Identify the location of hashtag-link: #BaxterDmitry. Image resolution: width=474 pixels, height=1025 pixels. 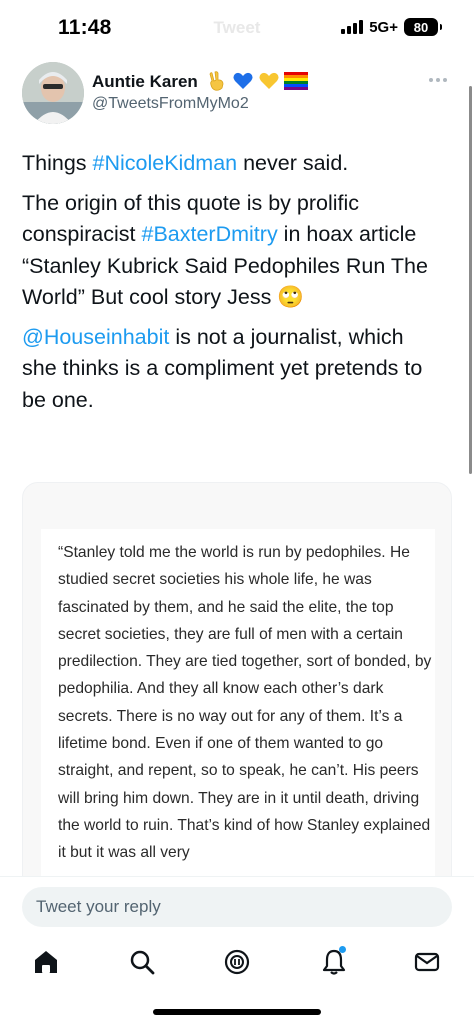
(210, 234).